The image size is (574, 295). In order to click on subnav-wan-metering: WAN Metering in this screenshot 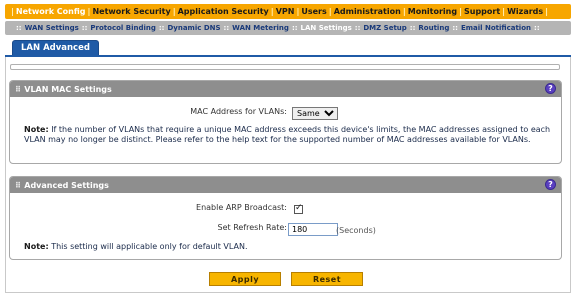, I will do `click(260, 28)`.